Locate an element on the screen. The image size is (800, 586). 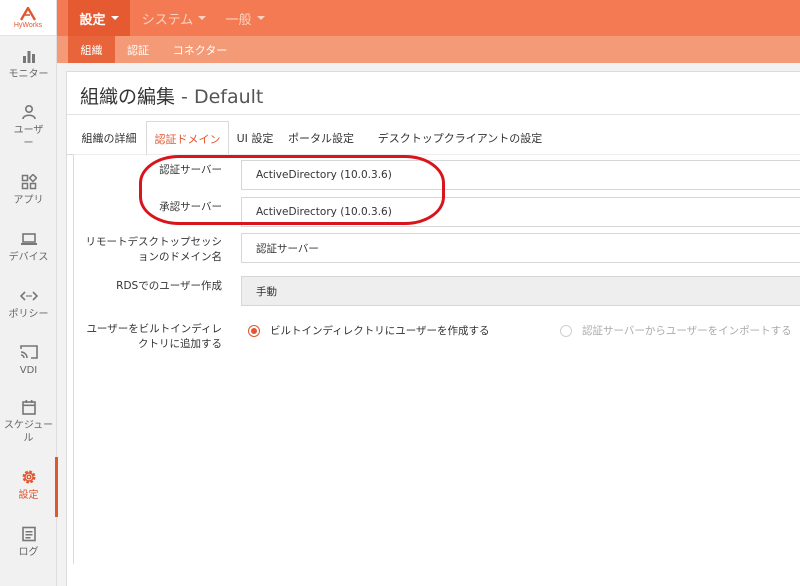
topnav-label: システム is located at coordinates (167, 20).